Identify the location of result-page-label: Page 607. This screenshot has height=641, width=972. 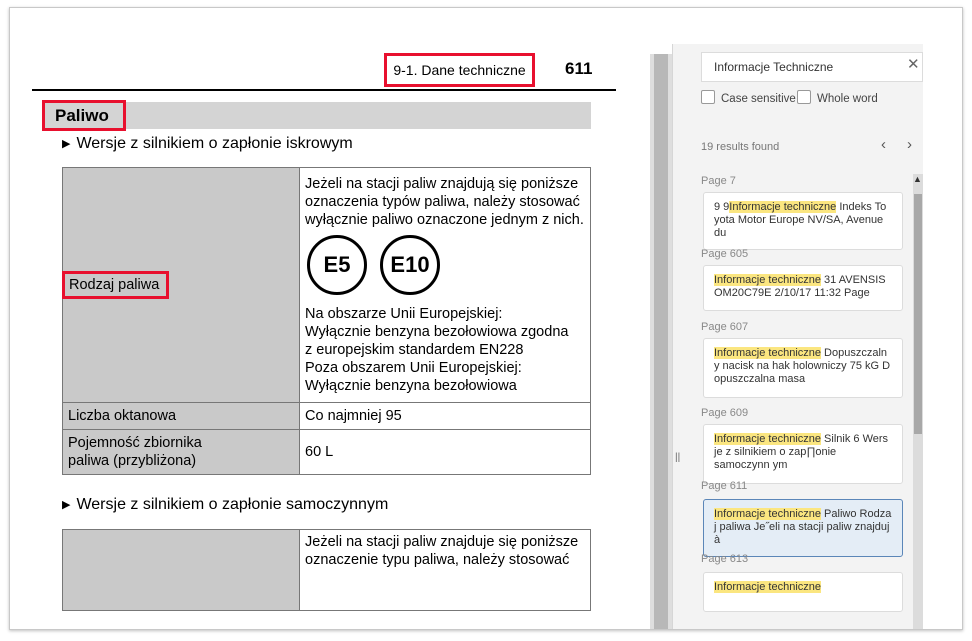
(725, 327).